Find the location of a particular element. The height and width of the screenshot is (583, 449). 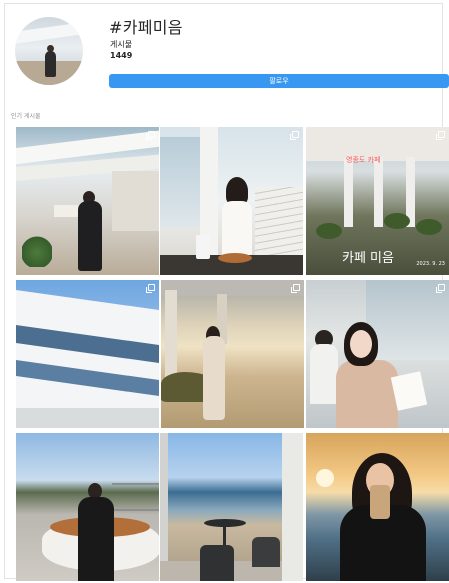

photo-person-face is located at coordinates (361, 344).